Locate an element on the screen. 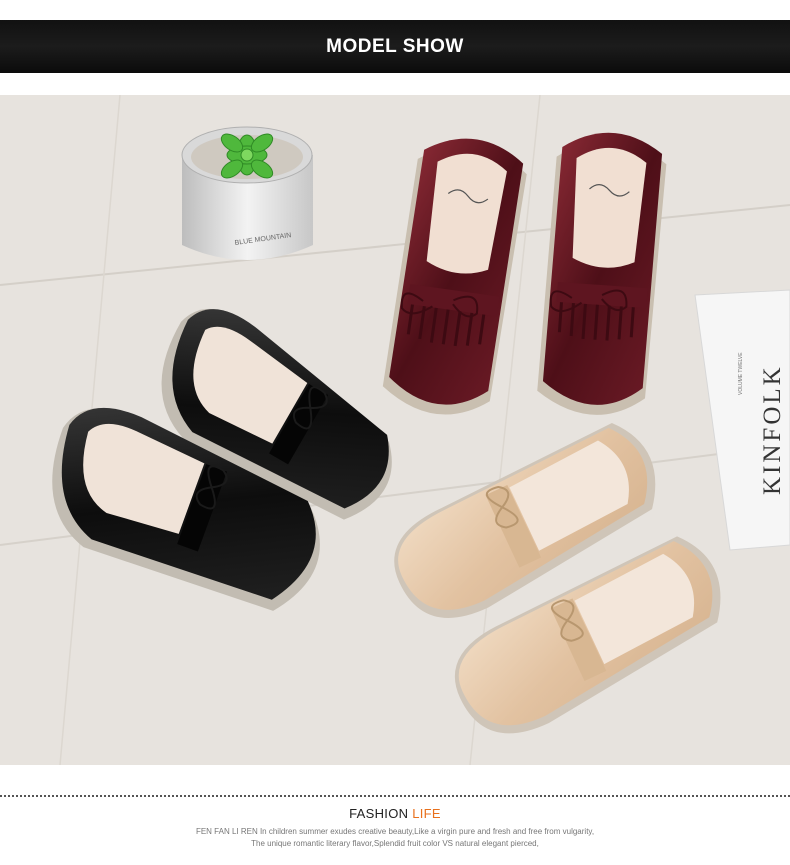  footer-title-accent: LIFE is located at coordinates (426, 813).